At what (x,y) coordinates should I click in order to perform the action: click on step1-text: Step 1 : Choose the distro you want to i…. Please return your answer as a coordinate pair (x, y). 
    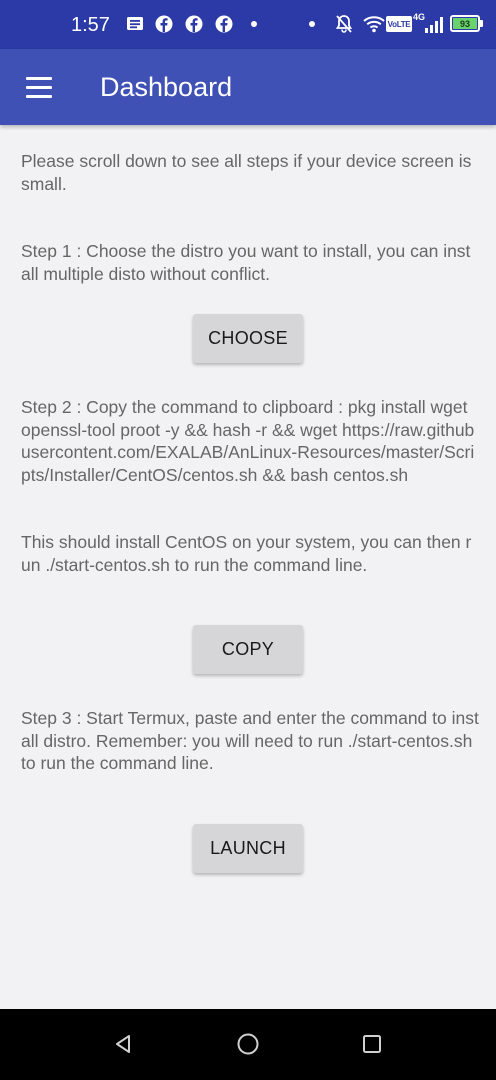
    Looking at the image, I should click on (246, 262).